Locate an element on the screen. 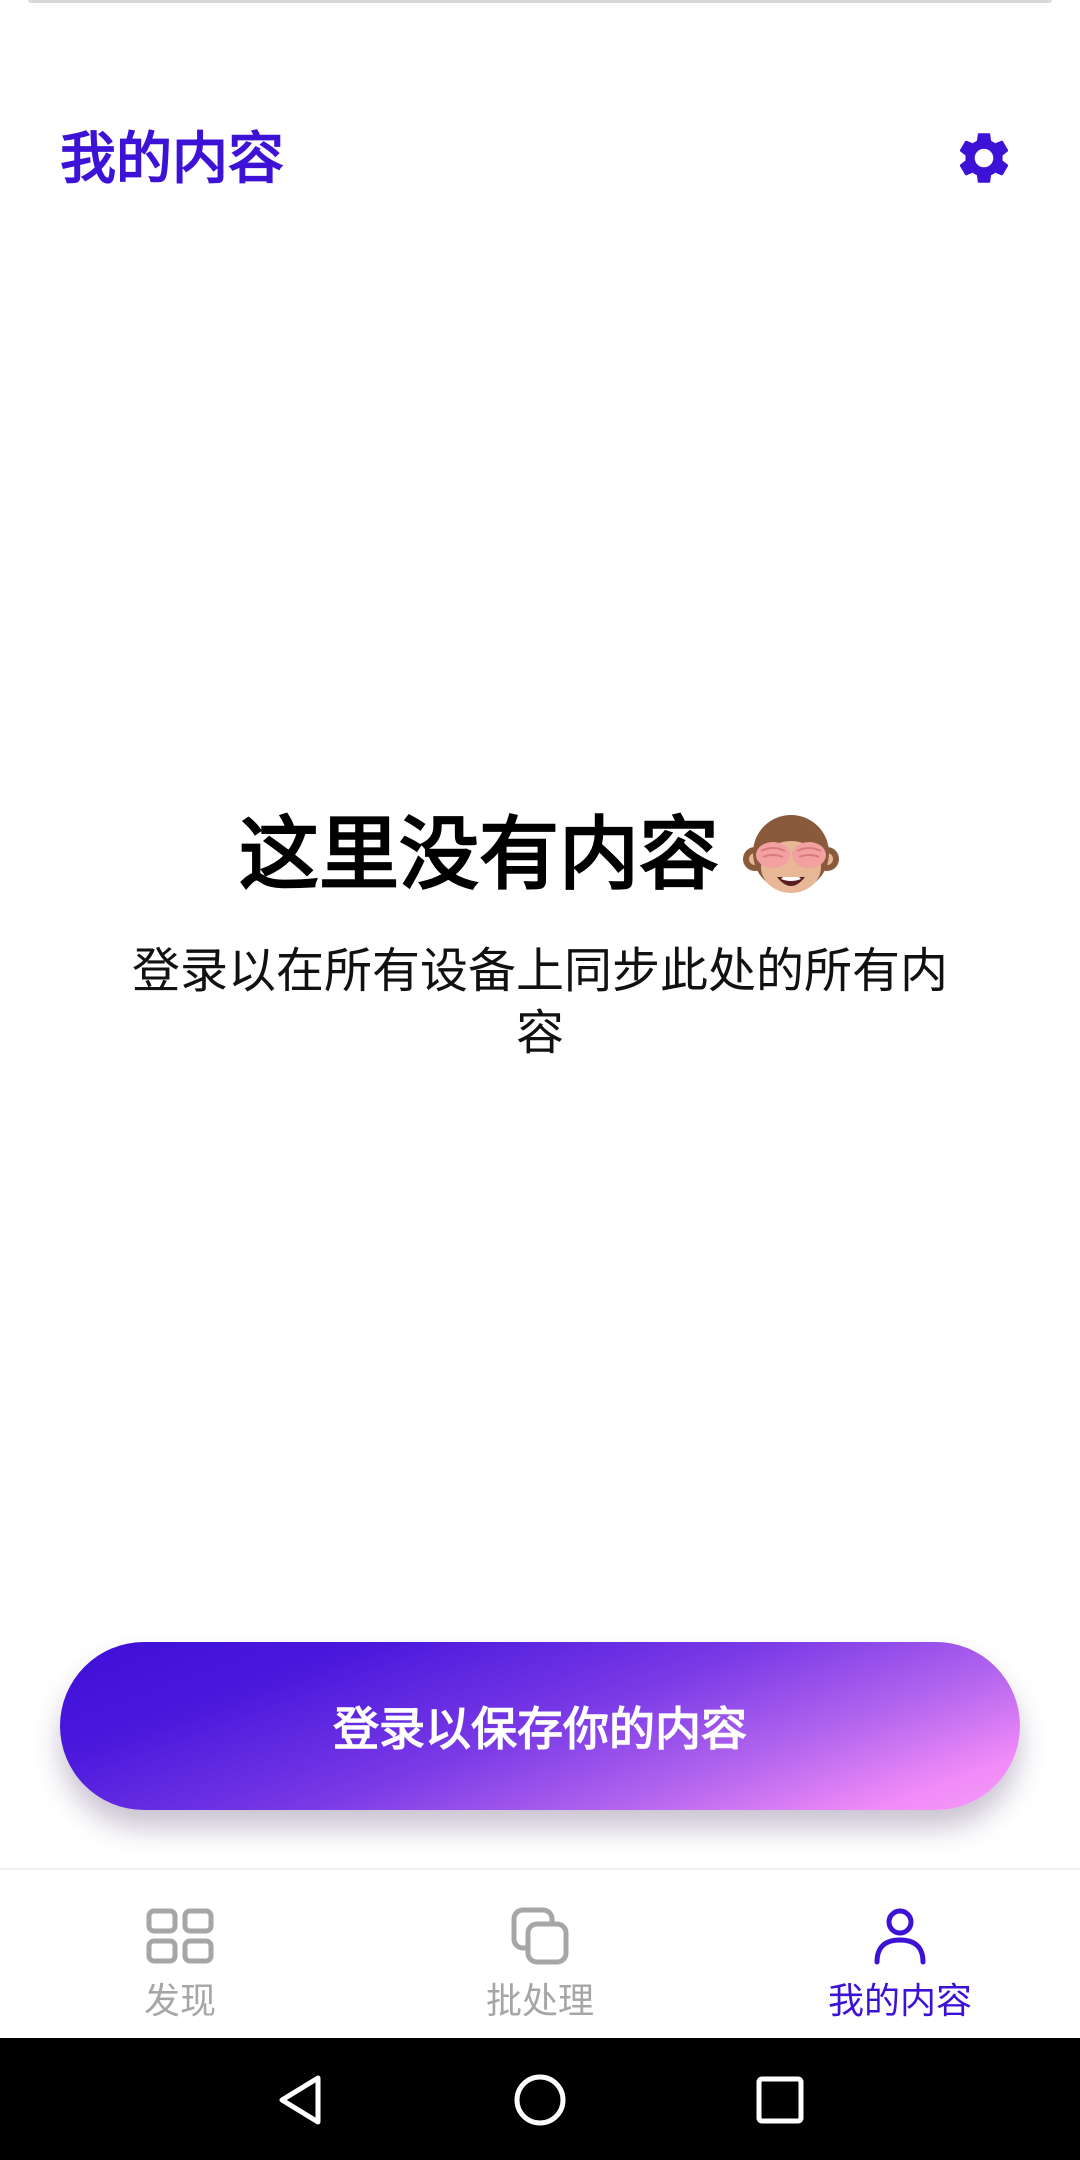  home-circle-icon is located at coordinates (540, 2100).